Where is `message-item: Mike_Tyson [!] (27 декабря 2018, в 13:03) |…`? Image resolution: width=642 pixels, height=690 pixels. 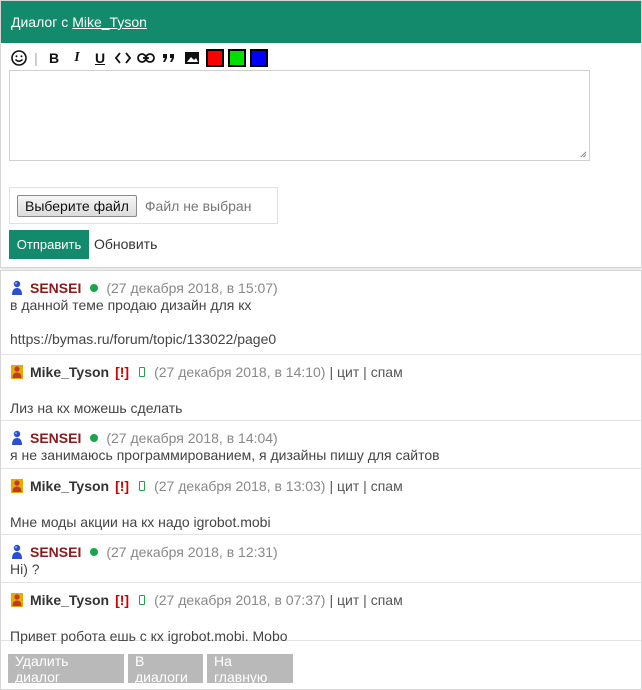
message-item: Mike_Tyson [!] (27 декабря 2018, в 13:03) |… is located at coordinates (321, 502).